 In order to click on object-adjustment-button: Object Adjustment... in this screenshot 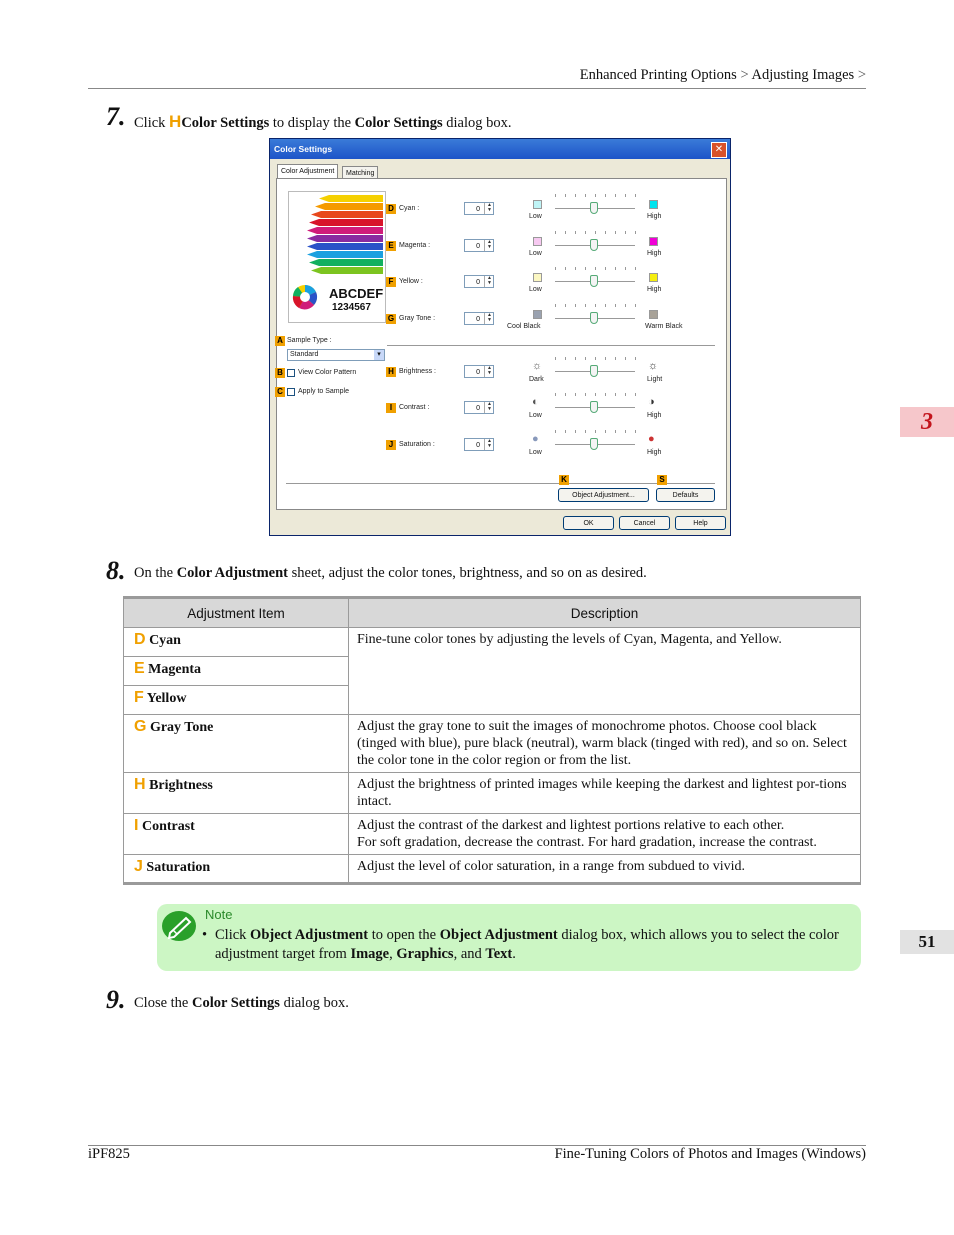, I will do `click(603, 495)`.